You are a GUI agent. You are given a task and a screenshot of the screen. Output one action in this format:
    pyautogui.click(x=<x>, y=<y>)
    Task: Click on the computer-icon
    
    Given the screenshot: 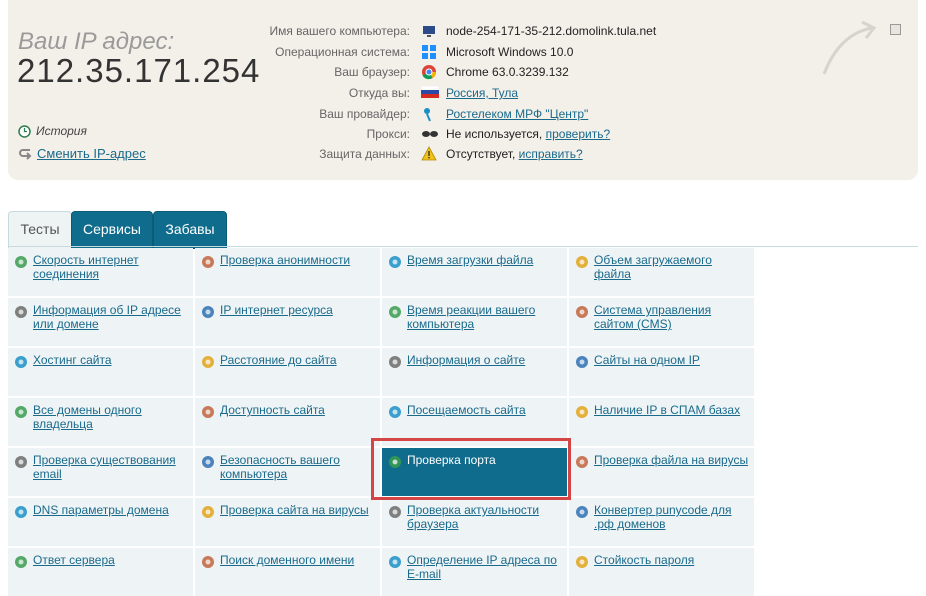 What is the action you would take?
    pyautogui.click(x=429, y=31)
    